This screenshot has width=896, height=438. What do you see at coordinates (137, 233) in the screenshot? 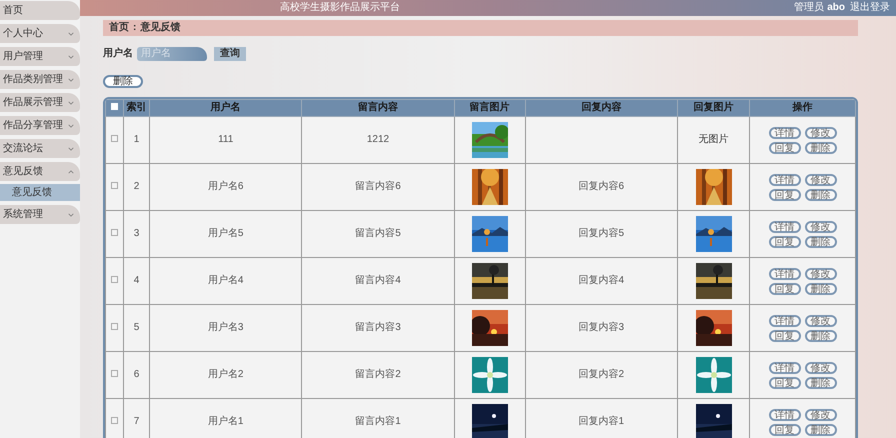
I see `table-cell: 3` at bounding box center [137, 233].